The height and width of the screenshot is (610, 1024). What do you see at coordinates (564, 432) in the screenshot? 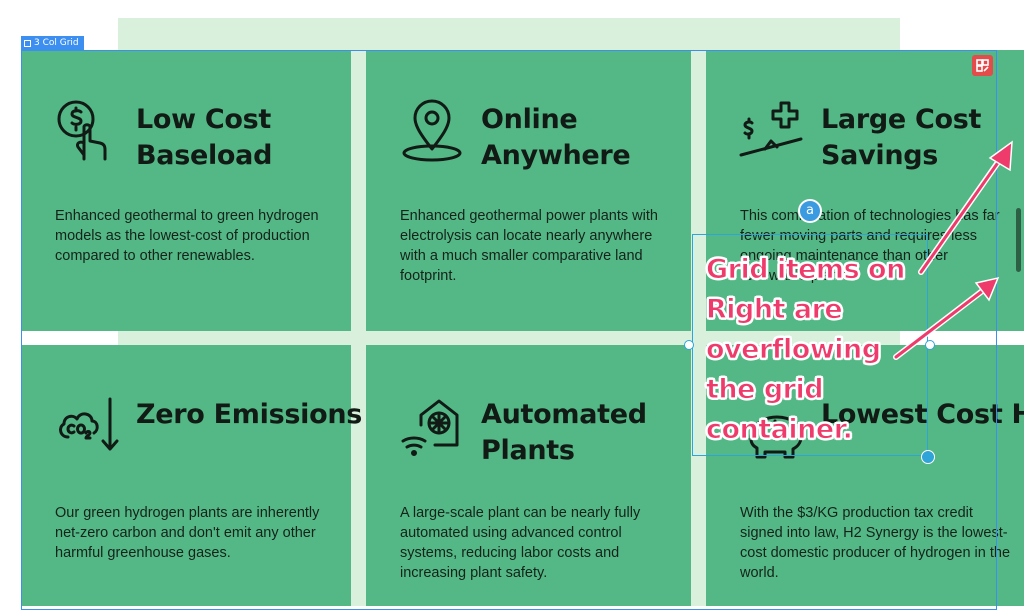
I see `card-title: Automated Plants` at bounding box center [564, 432].